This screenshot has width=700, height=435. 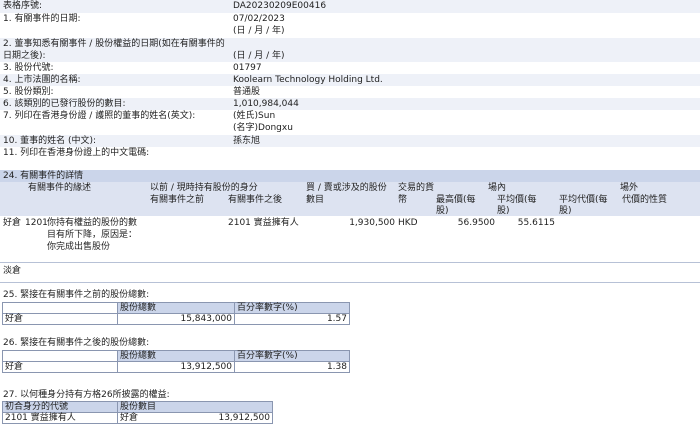 I want to click on s24-h-currency: 交易的貨, so click(x=416, y=188).